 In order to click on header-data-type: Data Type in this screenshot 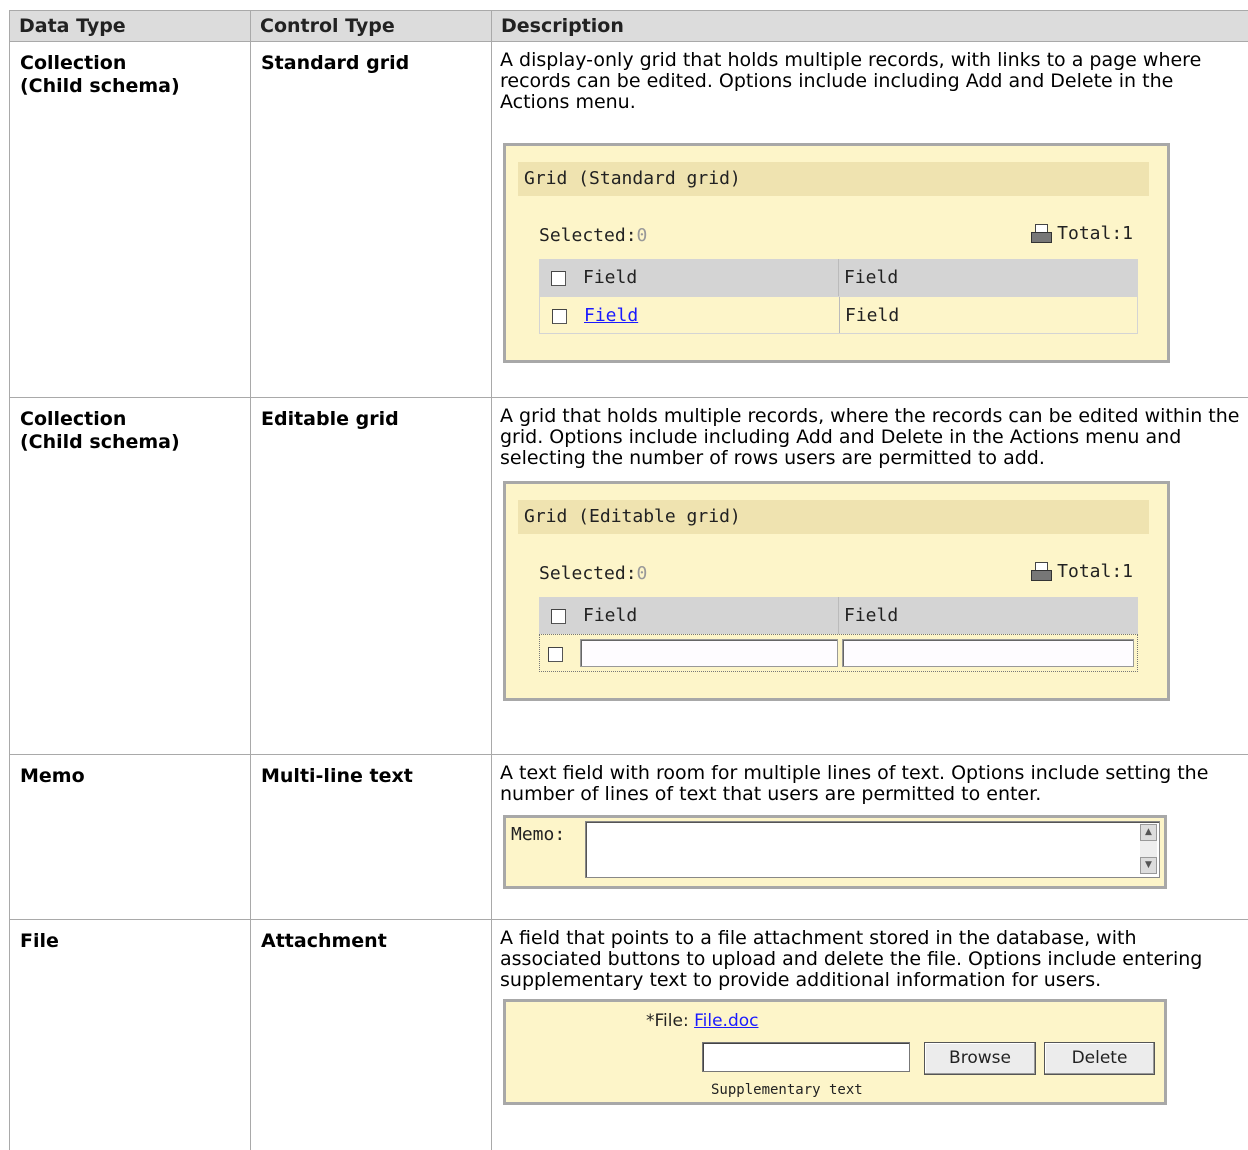, I will do `click(130, 26)`.